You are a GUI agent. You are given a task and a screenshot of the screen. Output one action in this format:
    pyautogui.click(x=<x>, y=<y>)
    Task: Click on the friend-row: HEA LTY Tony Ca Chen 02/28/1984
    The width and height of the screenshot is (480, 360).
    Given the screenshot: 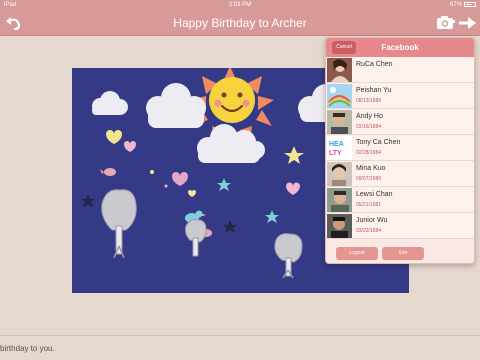 What is the action you would take?
    pyautogui.click(x=400, y=148)
    